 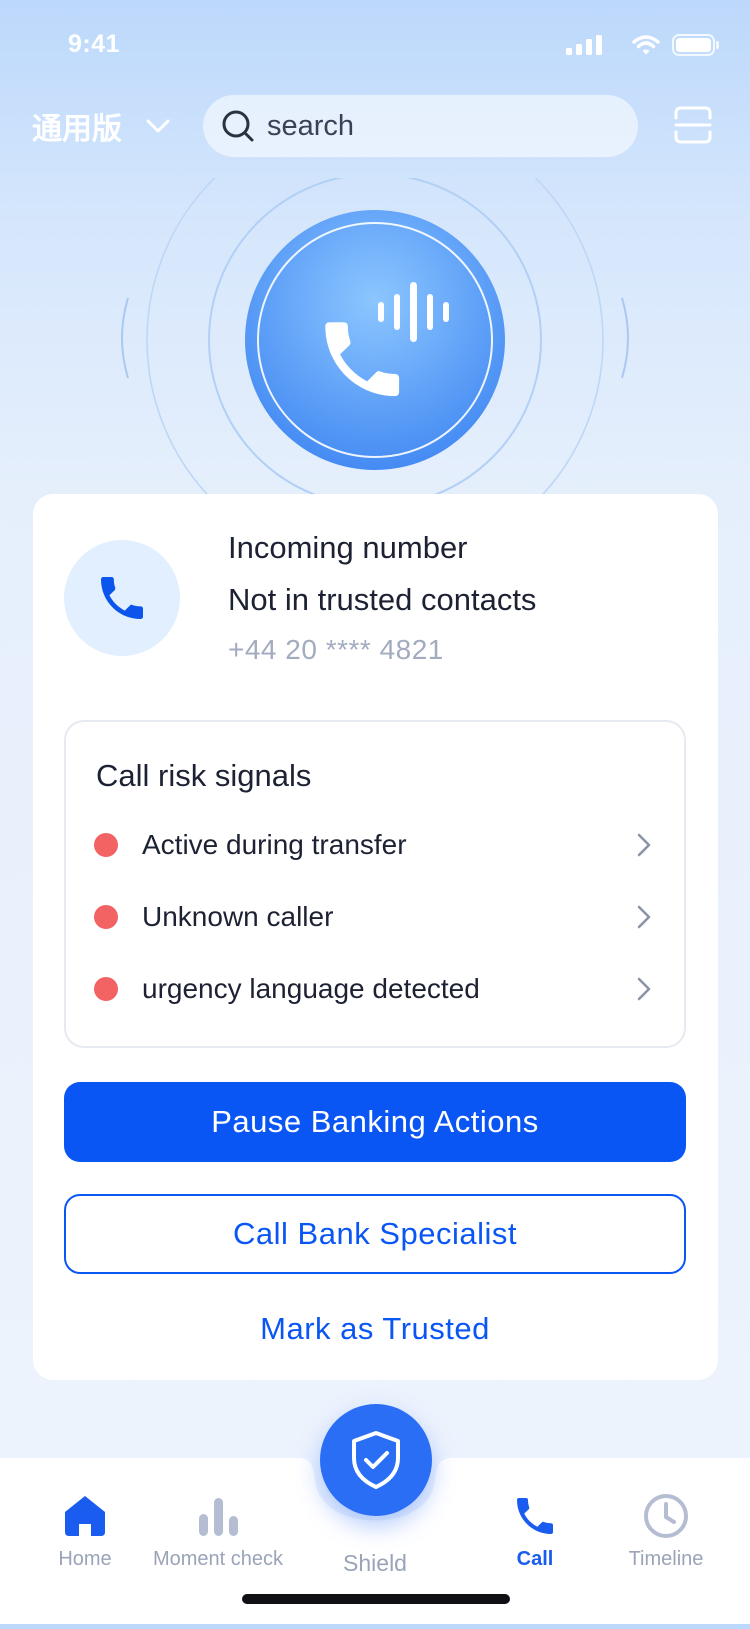 I want to click on clock-icon, so click(x=666, y=1516).